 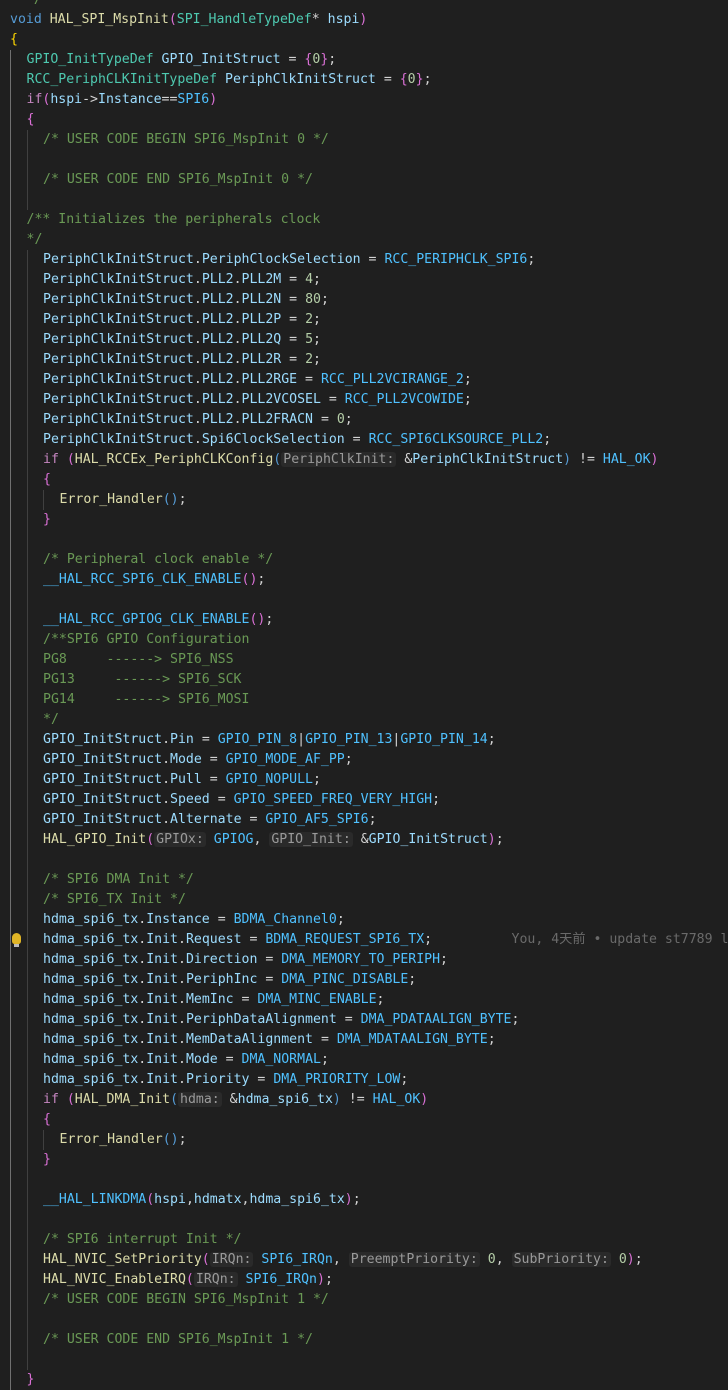 I want to click on code-line: /* SPI6 interrupt Init */, so click(x=364, y=1240).